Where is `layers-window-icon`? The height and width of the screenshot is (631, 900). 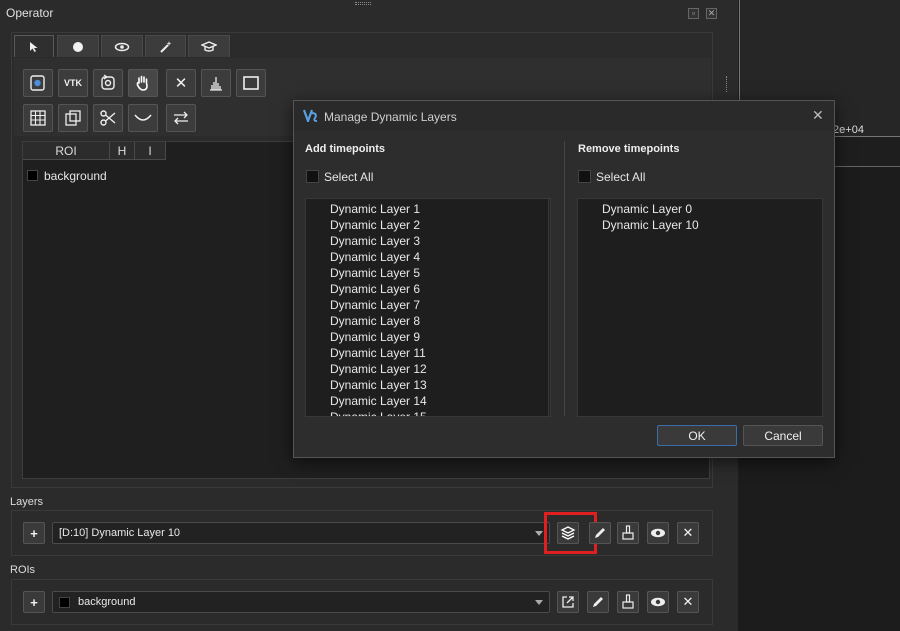
layers-window-icon is located at coordinates (73, 118).